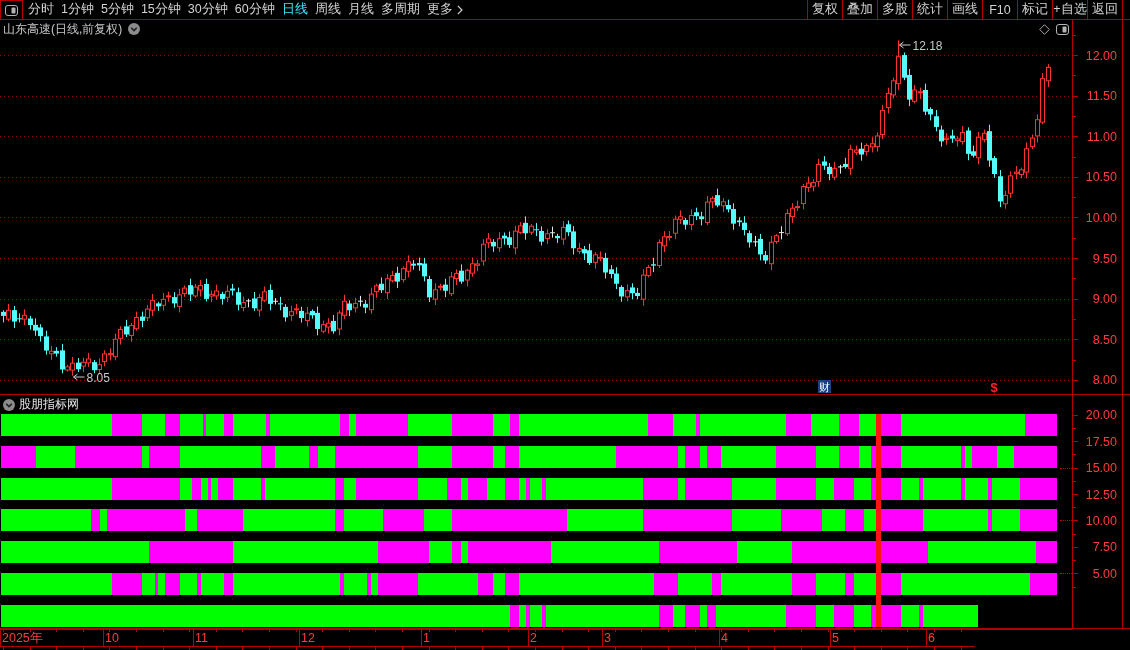 The image size is (1130, 650). What do you see at coordinates (63, 29) in the screenshot?
I see `chart-title: 山东高速(日线,前复权)` at bounding box center [63, 29].